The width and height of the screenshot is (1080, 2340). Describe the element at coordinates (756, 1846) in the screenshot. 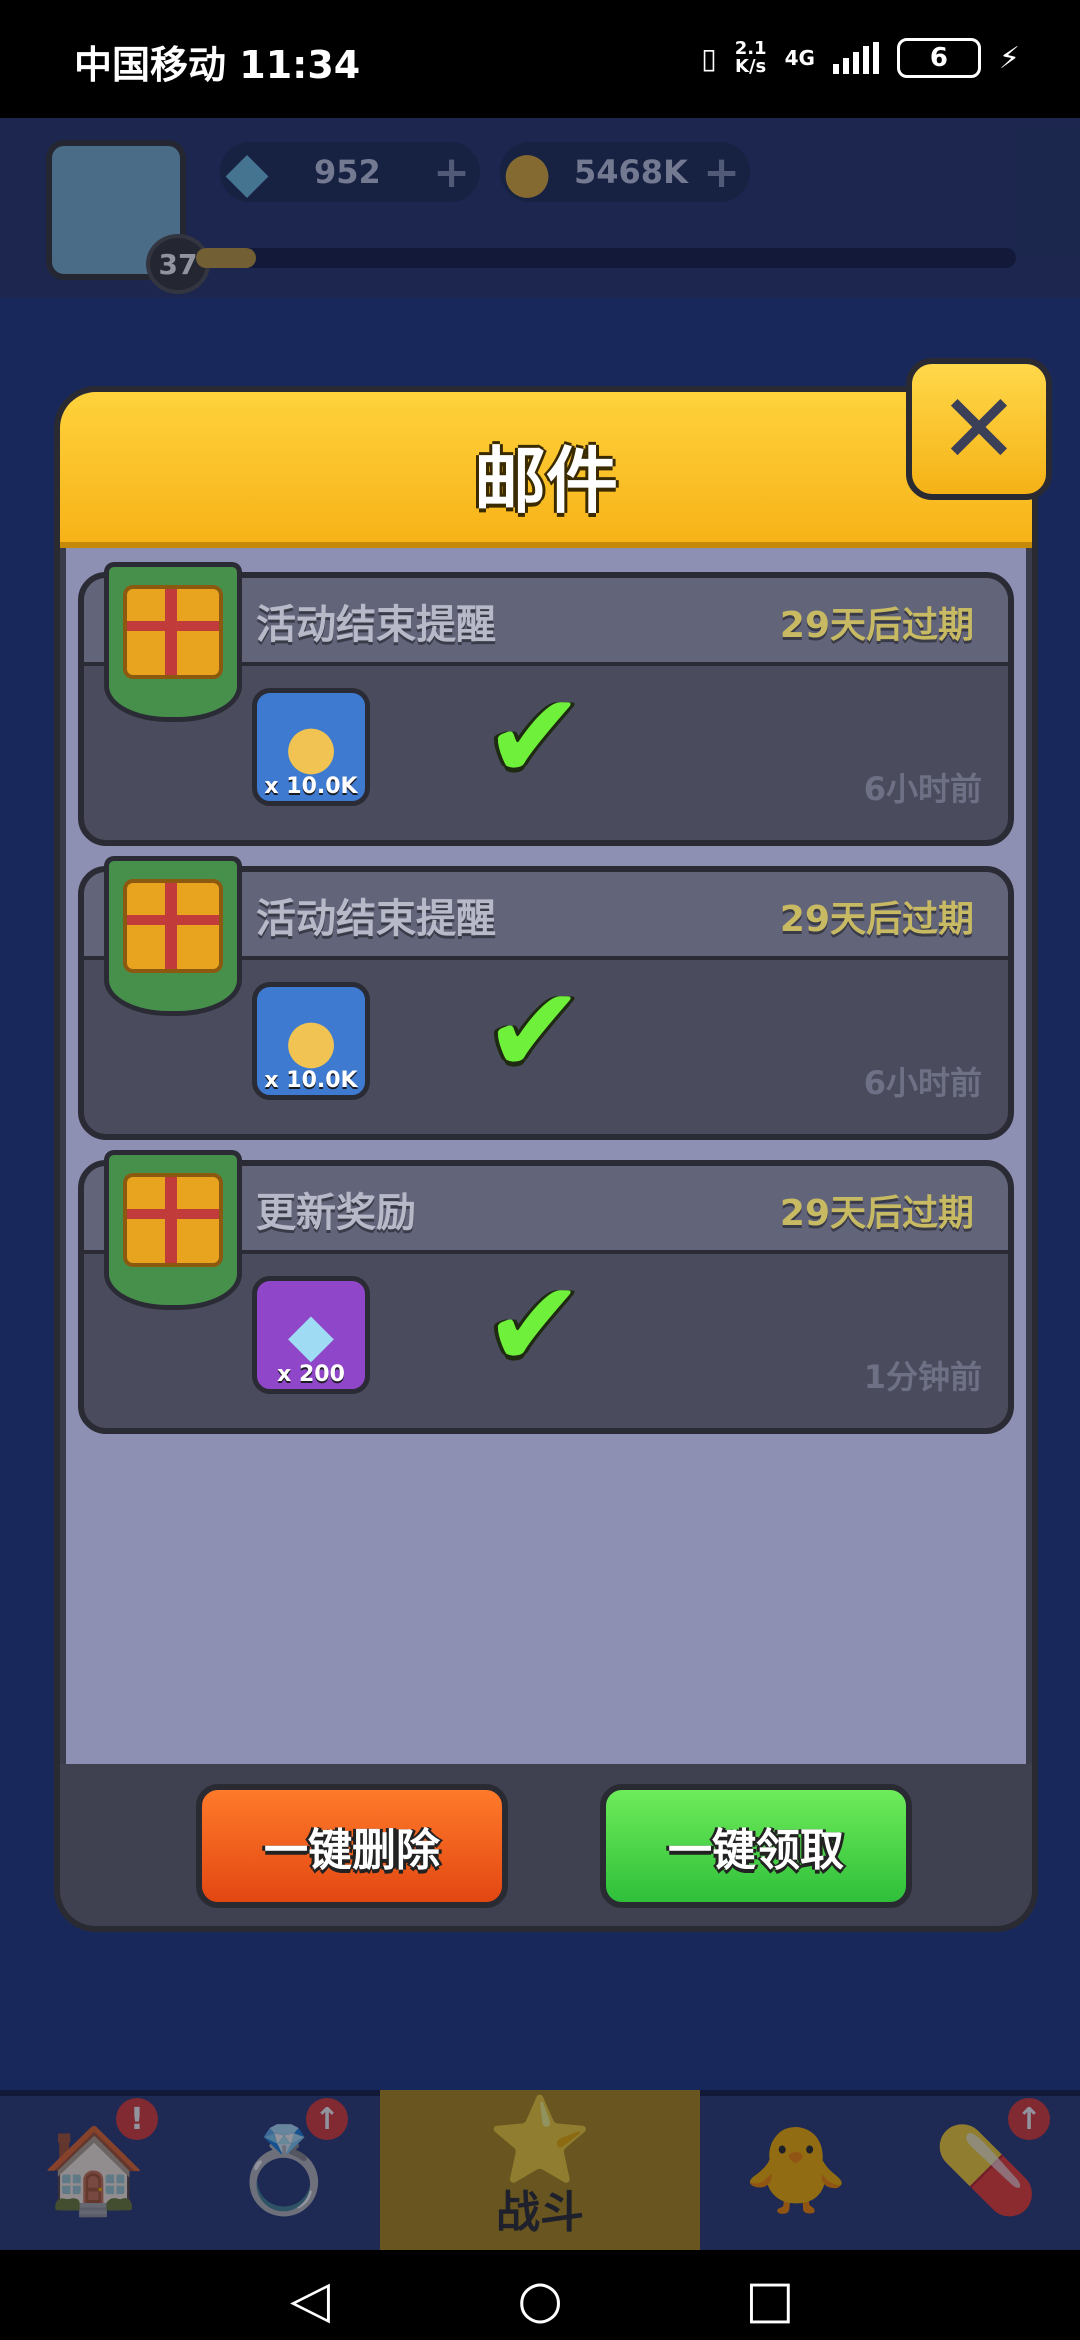

I see `claim-all-button: 一键领取` at that location.